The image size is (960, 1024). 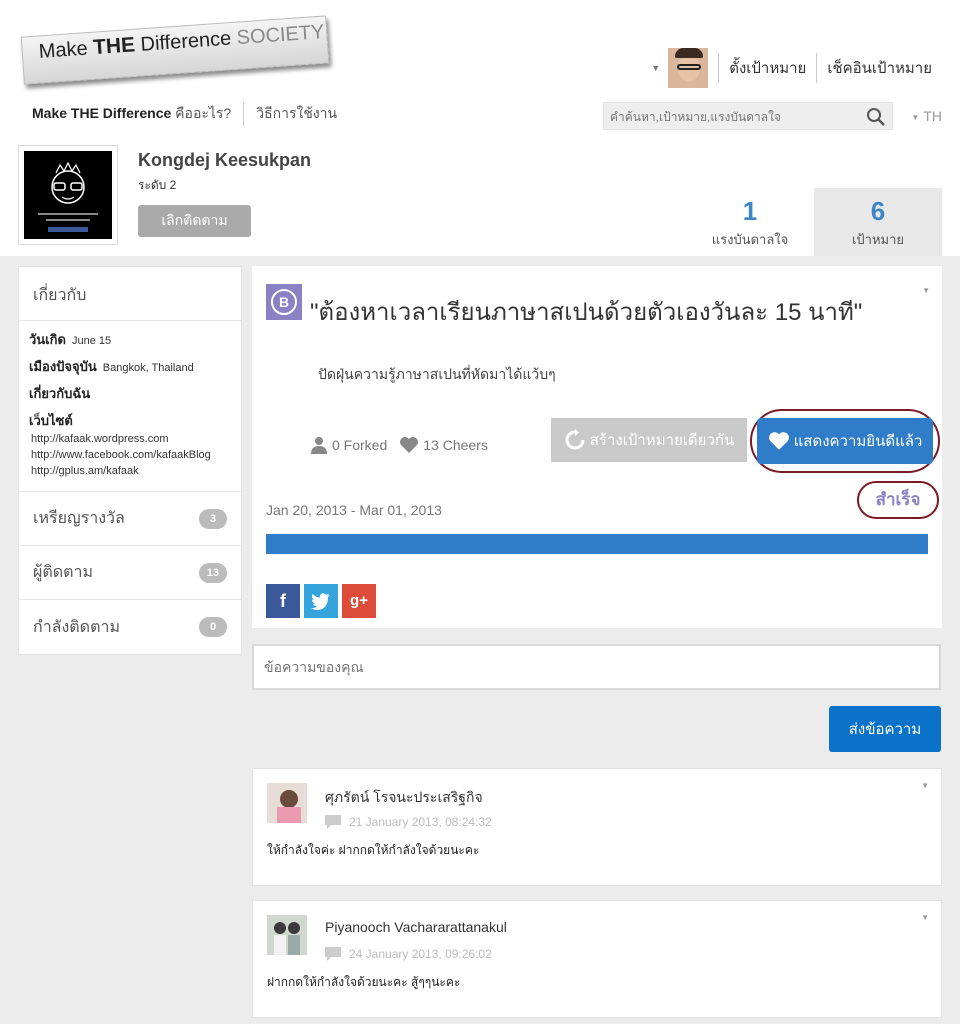 I want to click on nav-divider, so click(x=244, y=114).